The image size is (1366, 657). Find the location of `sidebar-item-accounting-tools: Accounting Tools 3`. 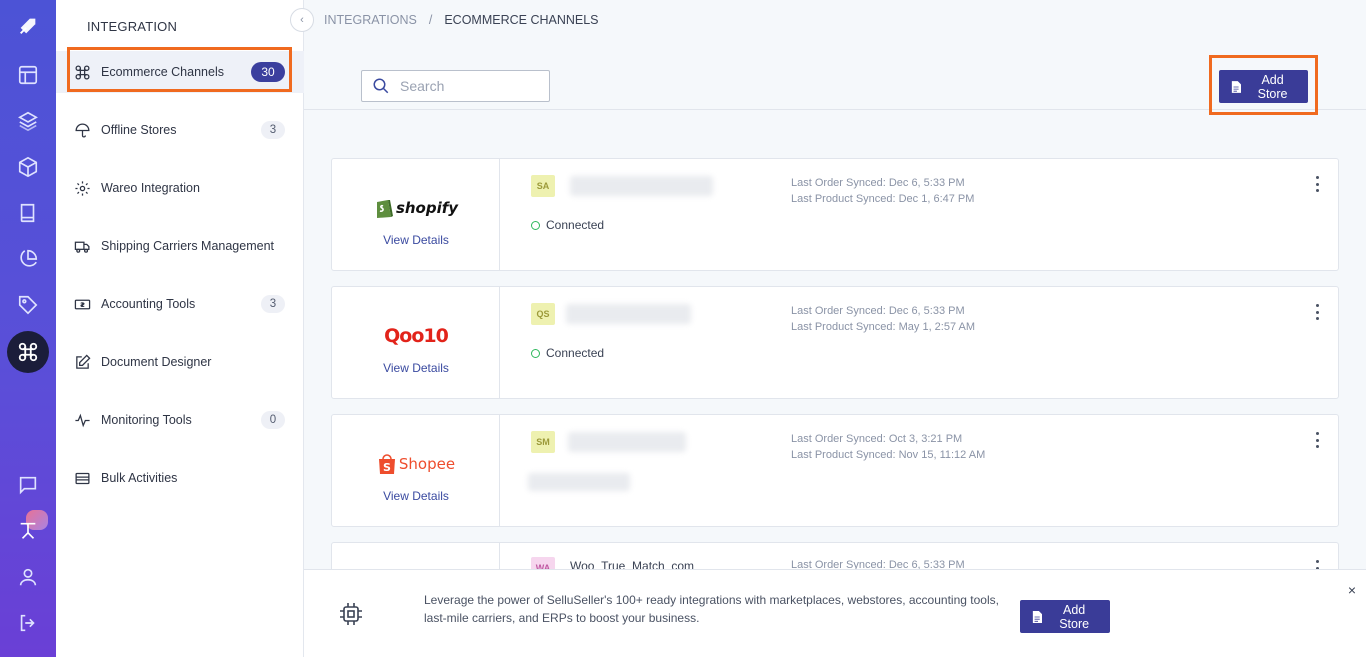

sidebar-item-accounting-tools: Accounting Tools 3 is located at coordinates (180, 304).